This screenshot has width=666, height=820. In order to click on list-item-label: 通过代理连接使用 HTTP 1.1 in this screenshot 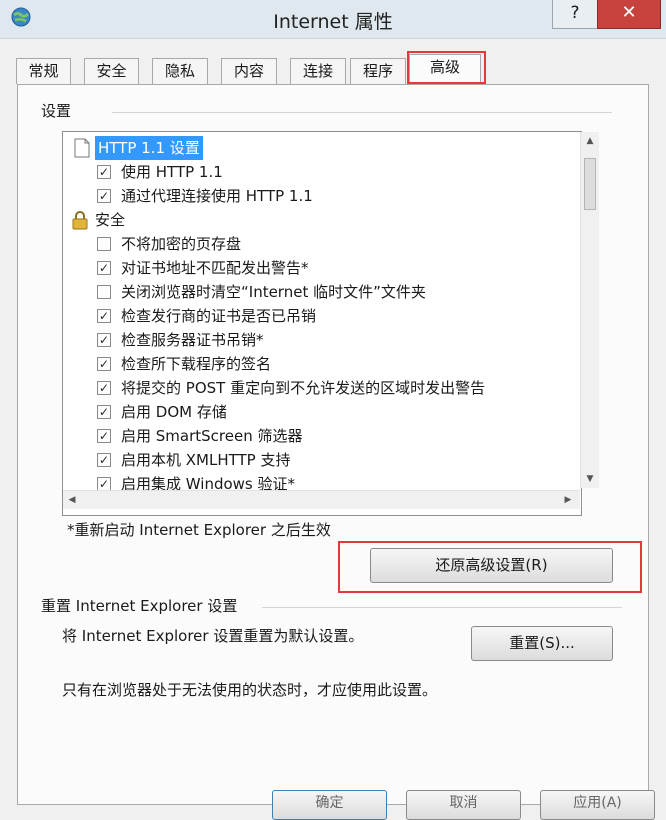, I will do `click(217, 196)`.